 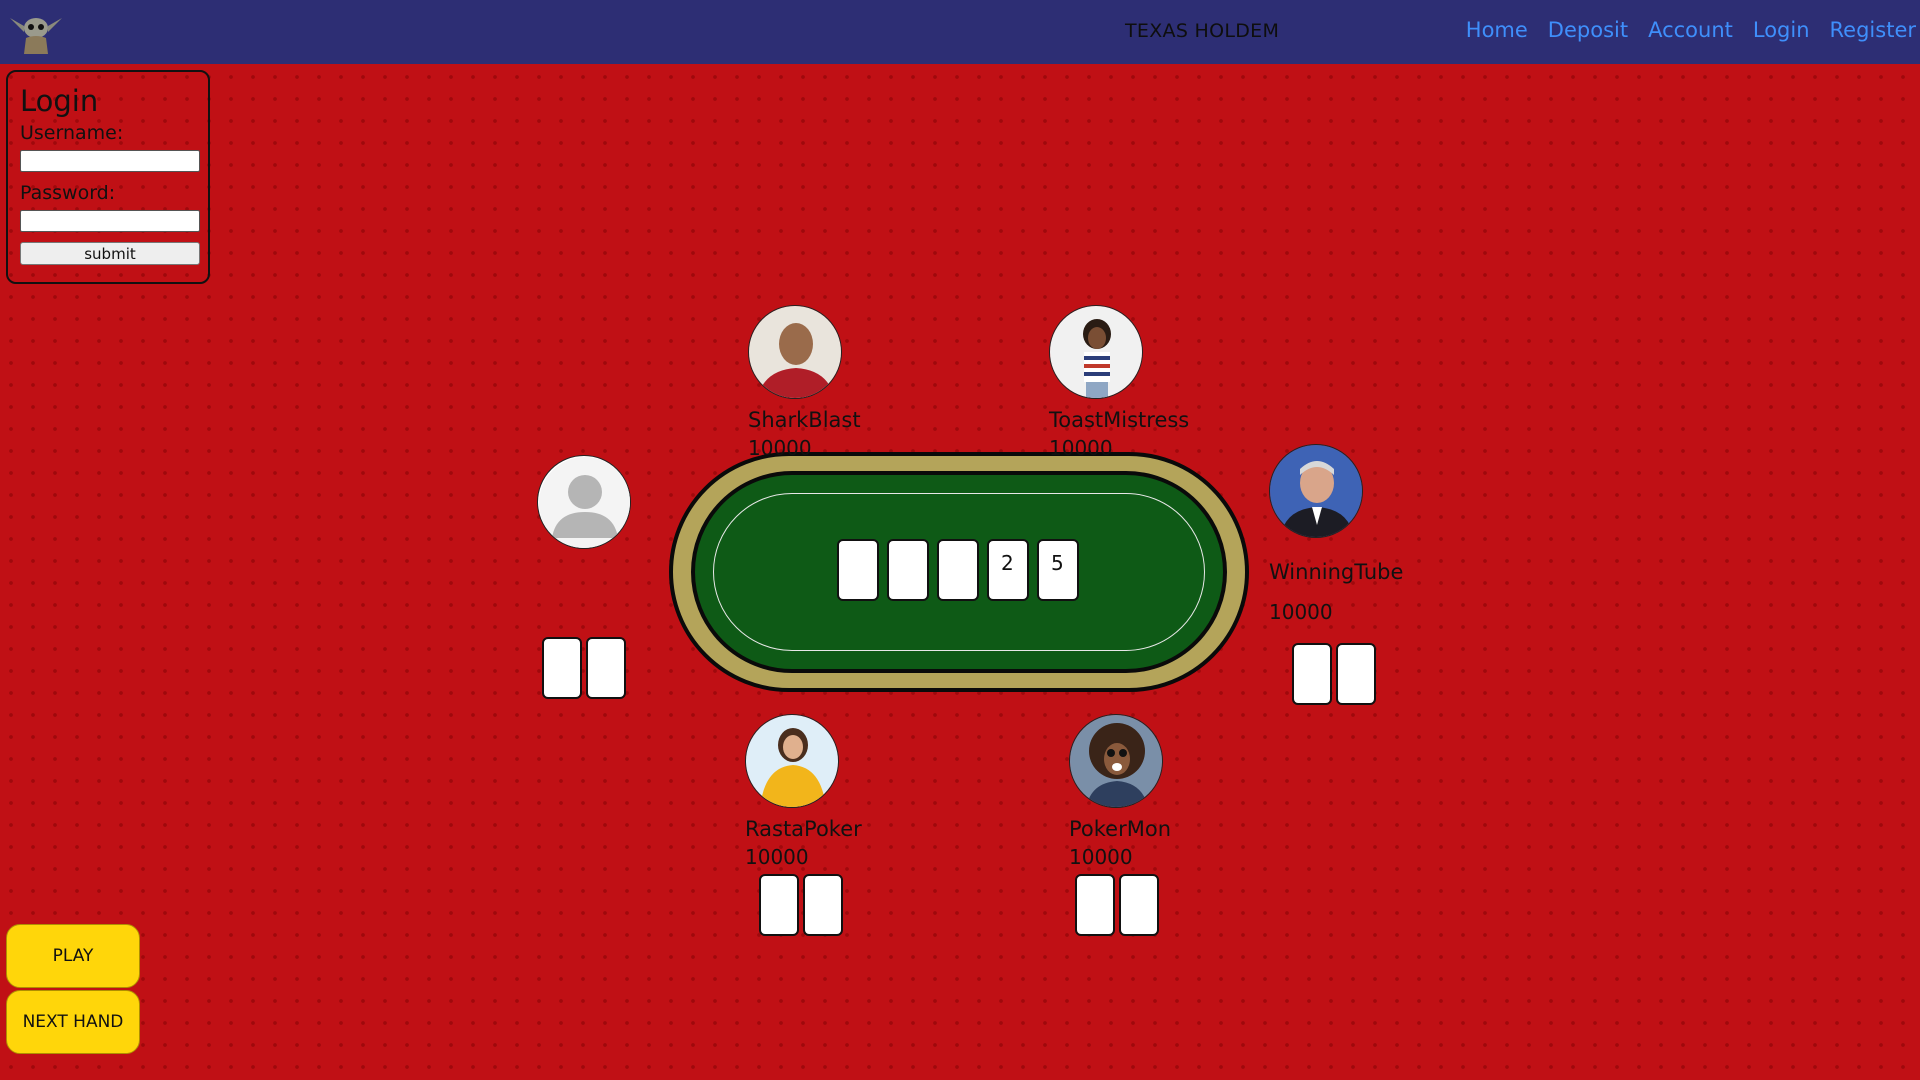 I want to click on player-seat-toastmistress, so click(x=1096, y=352).